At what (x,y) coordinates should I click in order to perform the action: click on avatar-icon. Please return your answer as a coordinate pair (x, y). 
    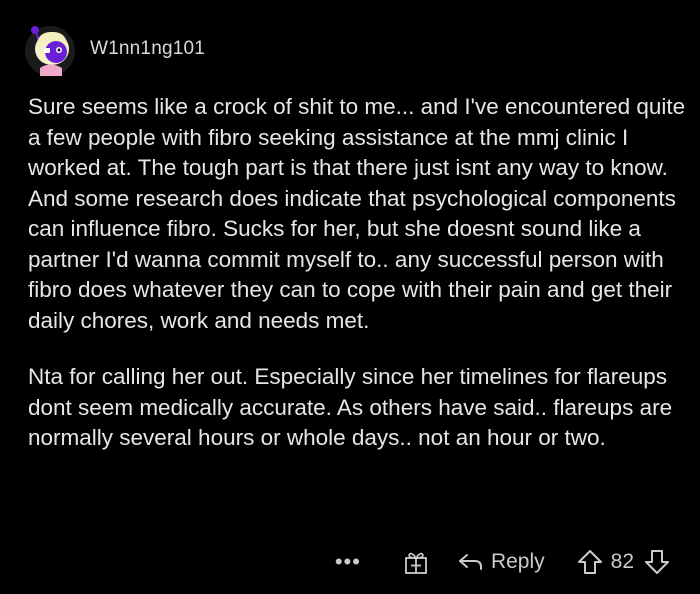
    Looking at the image, I should click on (50, 51).